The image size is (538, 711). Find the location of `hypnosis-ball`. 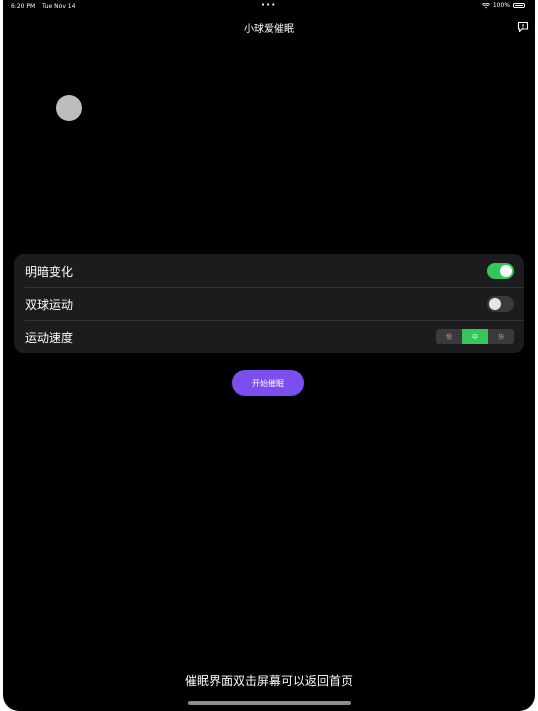

hypnosis-ball is located at coordinates (69, 108).